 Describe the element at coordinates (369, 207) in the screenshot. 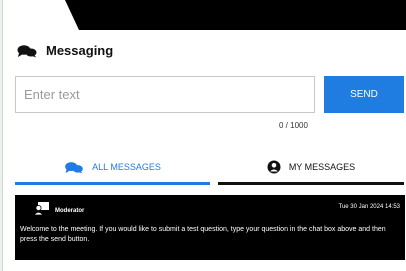

I see `message-timestamp: Tue 30 Jan 2024 14:53` at that location.